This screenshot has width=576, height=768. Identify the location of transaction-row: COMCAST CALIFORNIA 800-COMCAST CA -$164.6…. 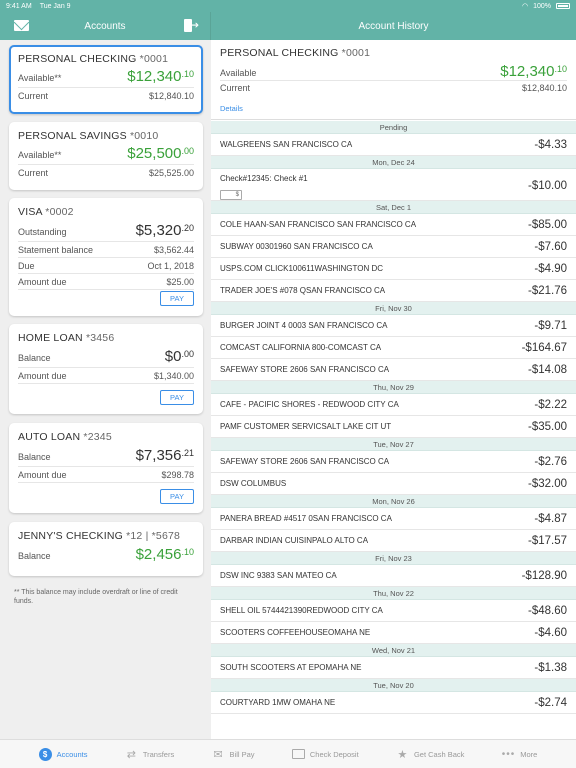
(393, 348).